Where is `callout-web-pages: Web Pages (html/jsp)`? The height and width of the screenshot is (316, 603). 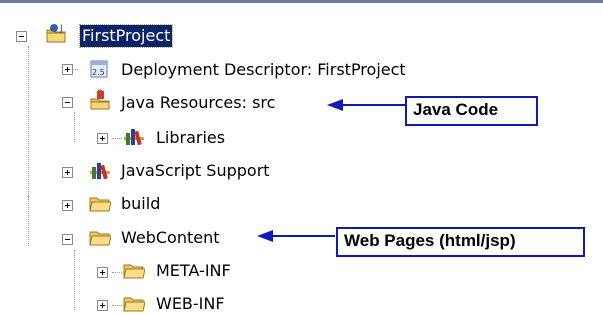 callout-web-pages: Web Pages (html/jsp) is located at coordinates (460, 242).